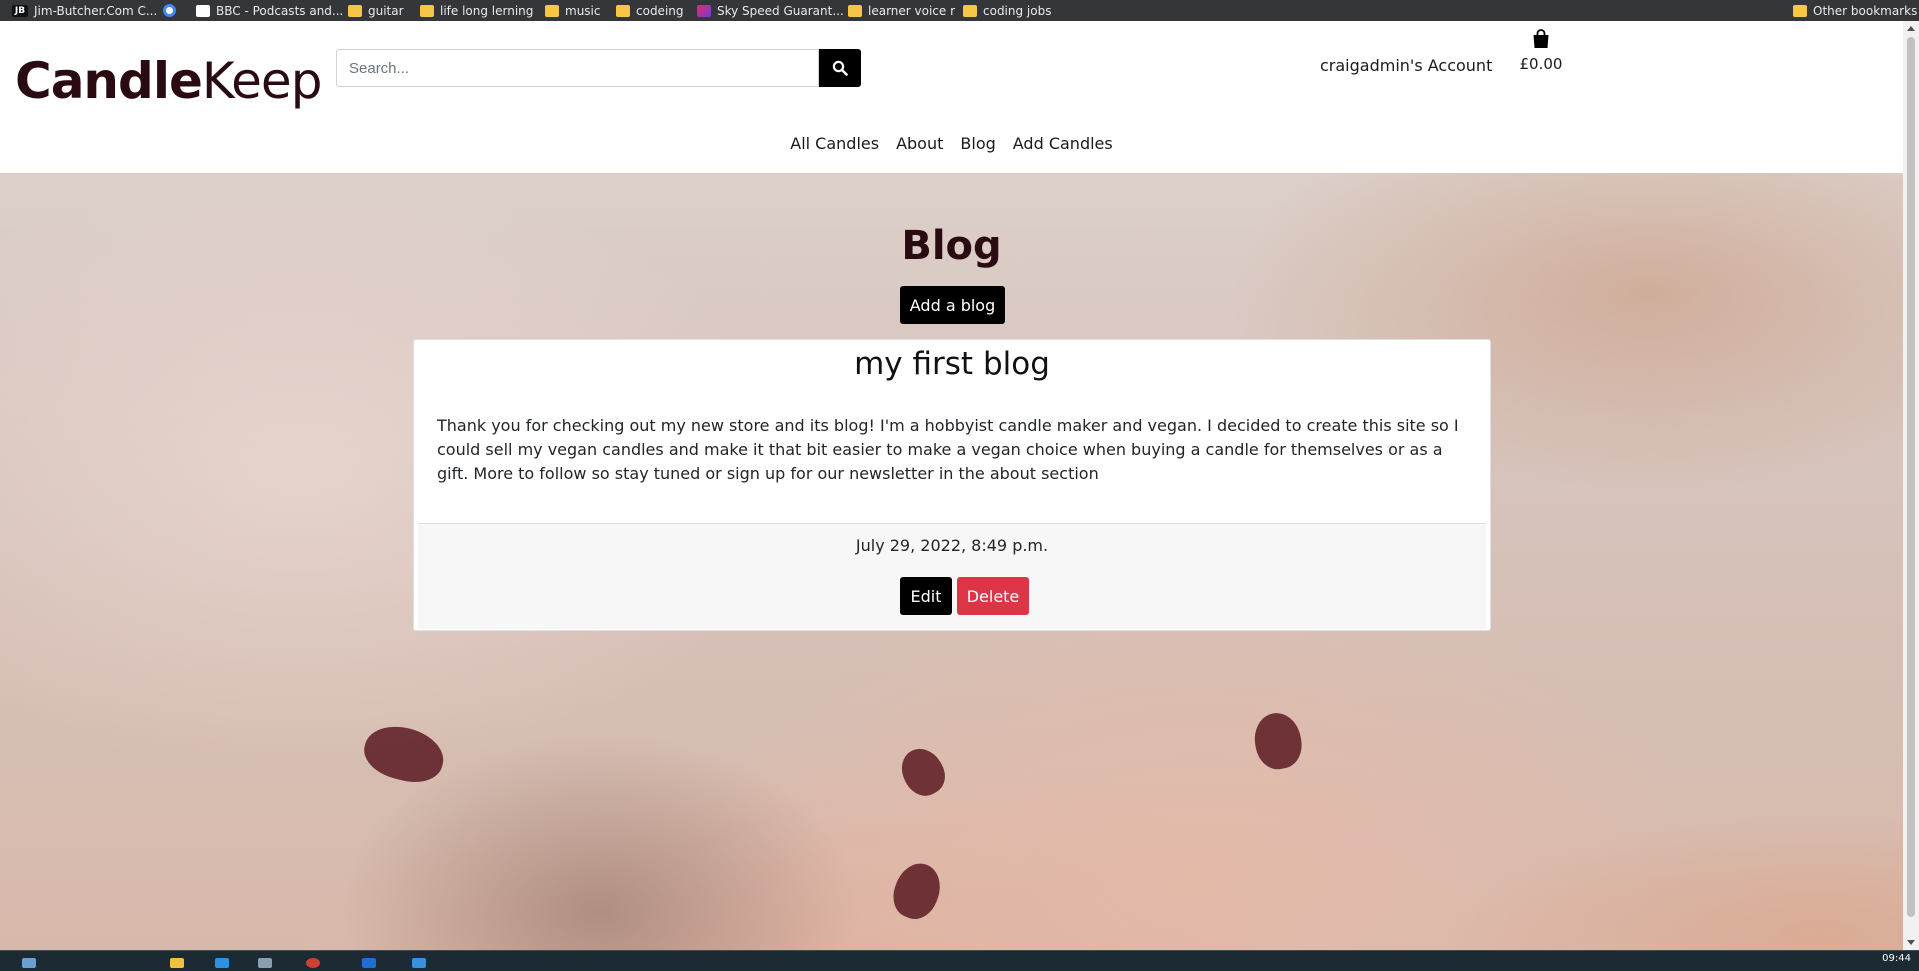 The height and width of the screenshot is (971, 1919). I want to click on search-form, so click(598, 68).